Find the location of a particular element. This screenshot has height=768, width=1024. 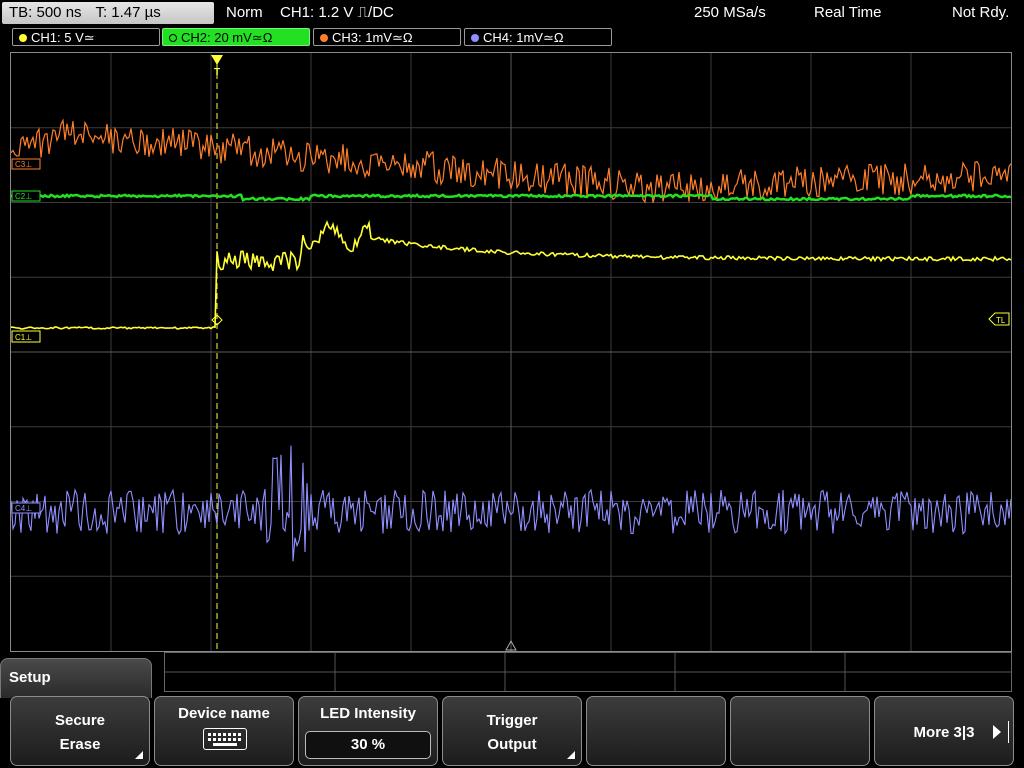

acquisition-state-label: Not Rdy. is located at coordinates (981, 12).